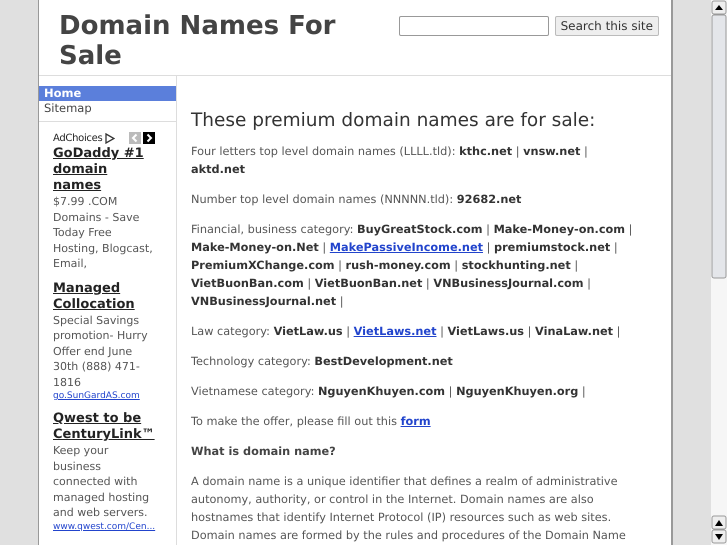 This screenshot has height=545, width=727. I want to click on adchoices-label: AdChoices, so click(77, 138).